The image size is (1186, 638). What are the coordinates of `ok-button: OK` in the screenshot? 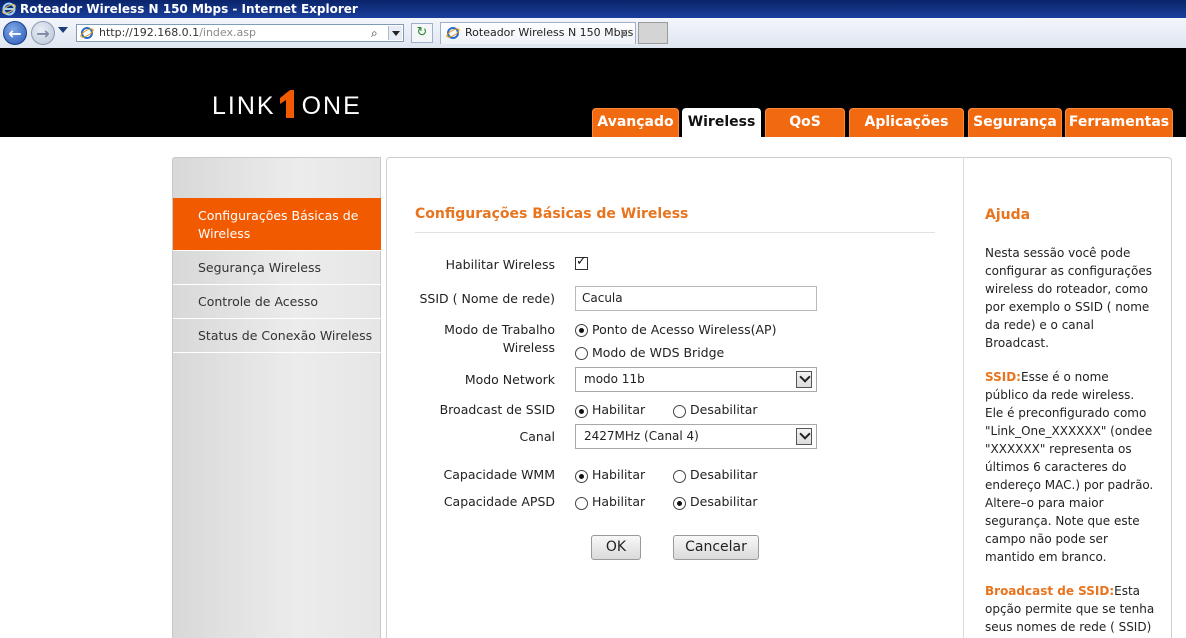 It's located at (616, 547).